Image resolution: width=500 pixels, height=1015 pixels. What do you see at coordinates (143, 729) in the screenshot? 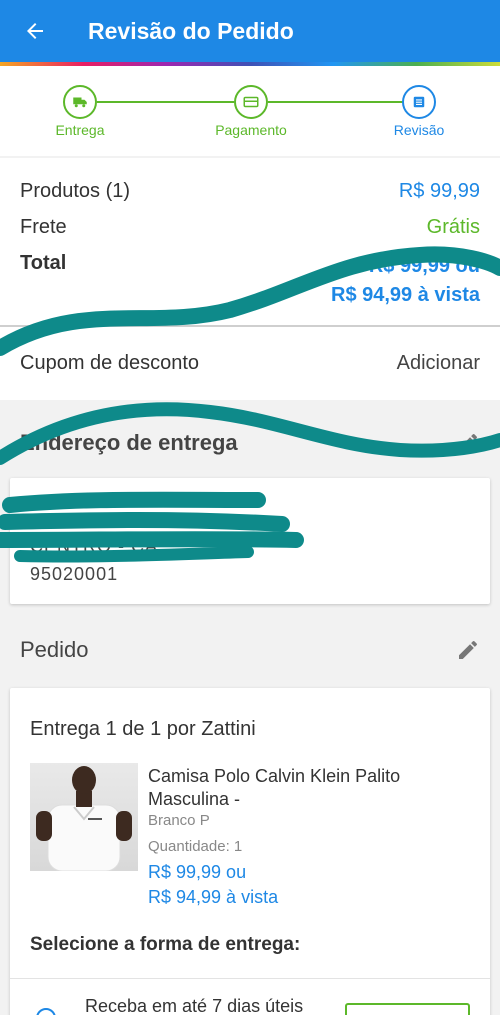
I see `delivery-title: Entrega 1 de 1 por Zattini` at bounding box center [143, 729].